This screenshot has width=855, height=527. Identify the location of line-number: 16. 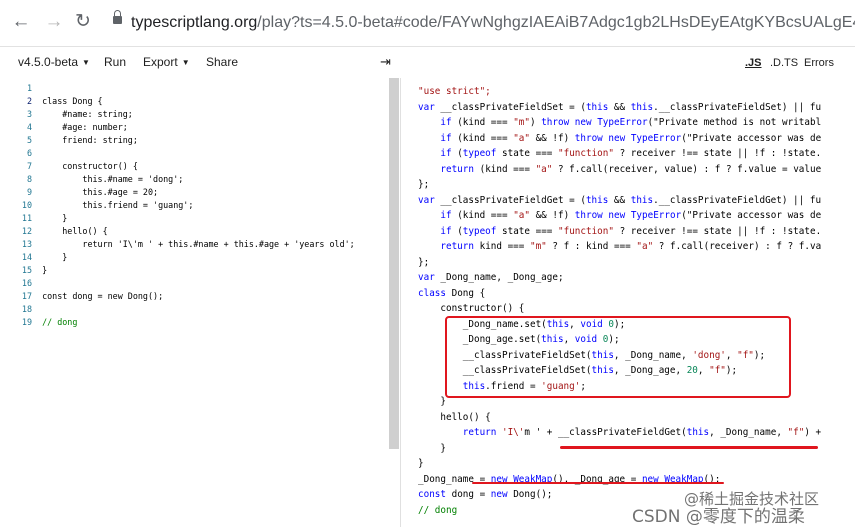
(26, 283).